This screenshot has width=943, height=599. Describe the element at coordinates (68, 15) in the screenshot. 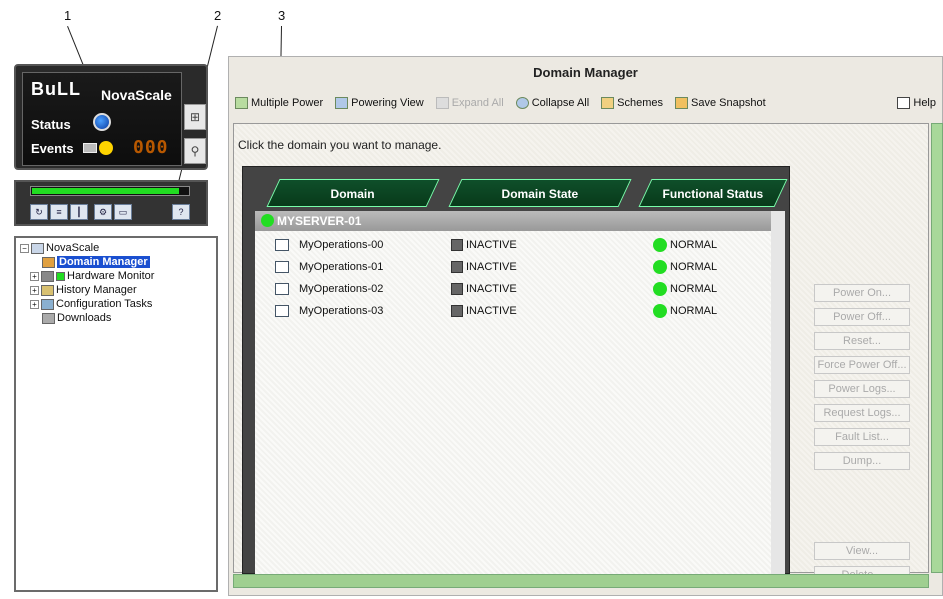

I see `callout-1: 1` at that location.